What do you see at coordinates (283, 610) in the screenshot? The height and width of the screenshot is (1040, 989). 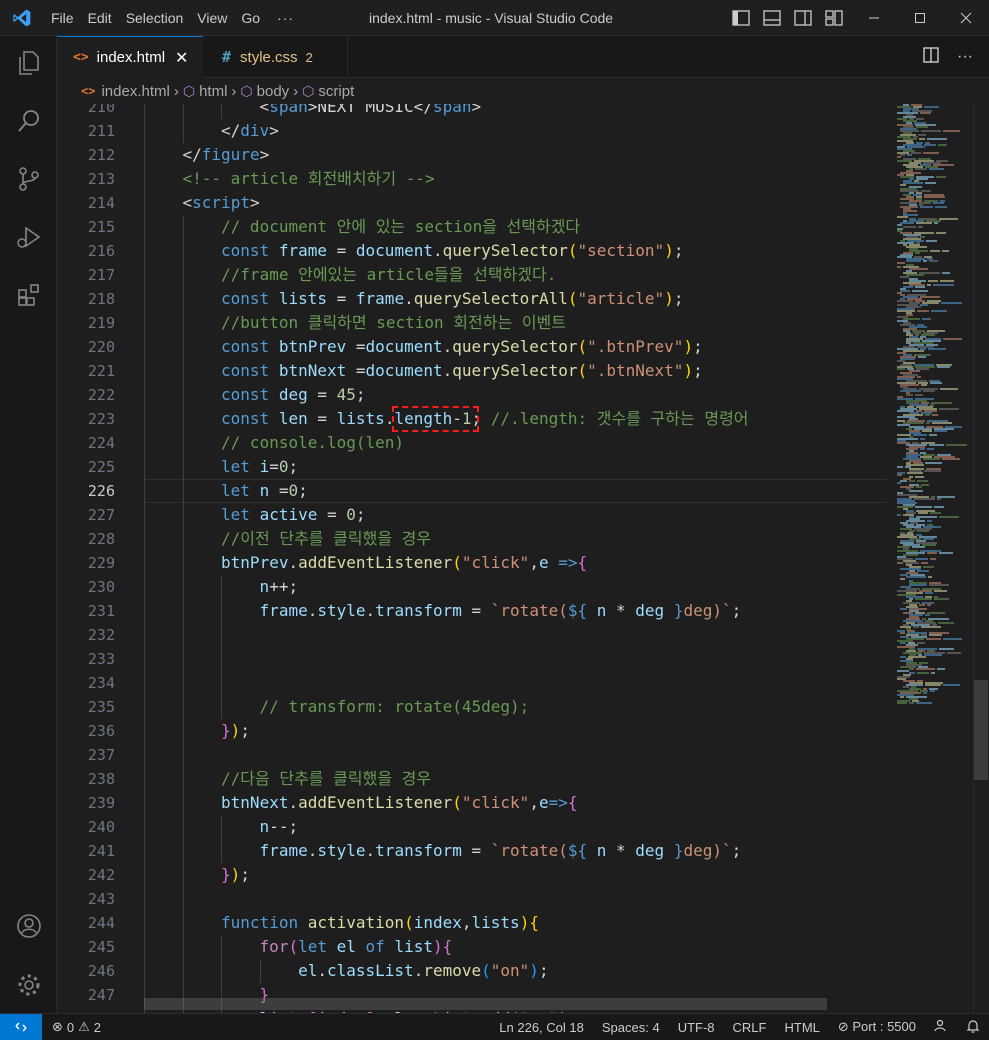 I see `code-token: frame` at bounding box center [283, 610].